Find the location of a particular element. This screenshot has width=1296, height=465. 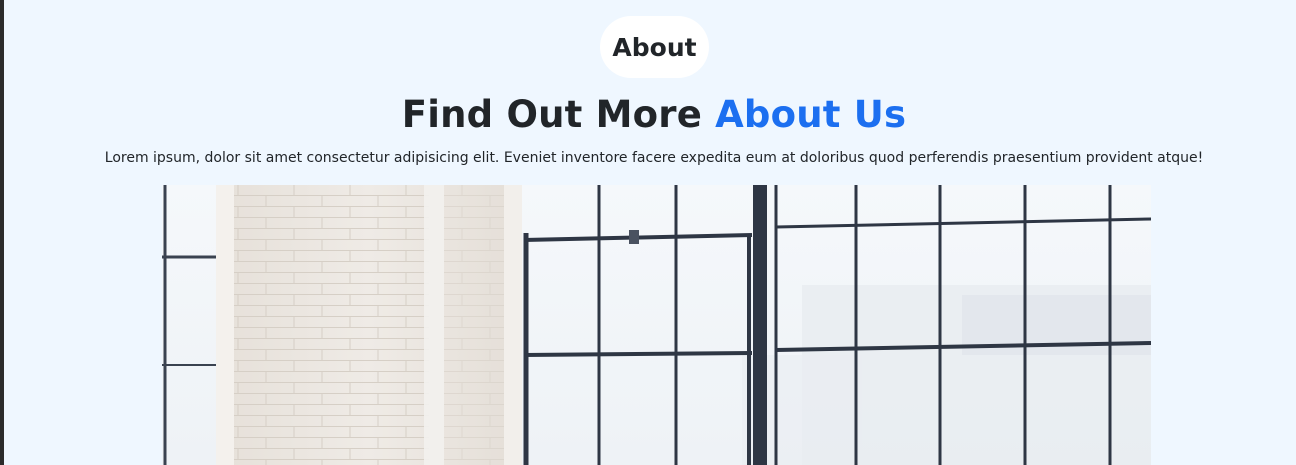

section-heading: Find Out More About Us is located at coordinates (650, 115).